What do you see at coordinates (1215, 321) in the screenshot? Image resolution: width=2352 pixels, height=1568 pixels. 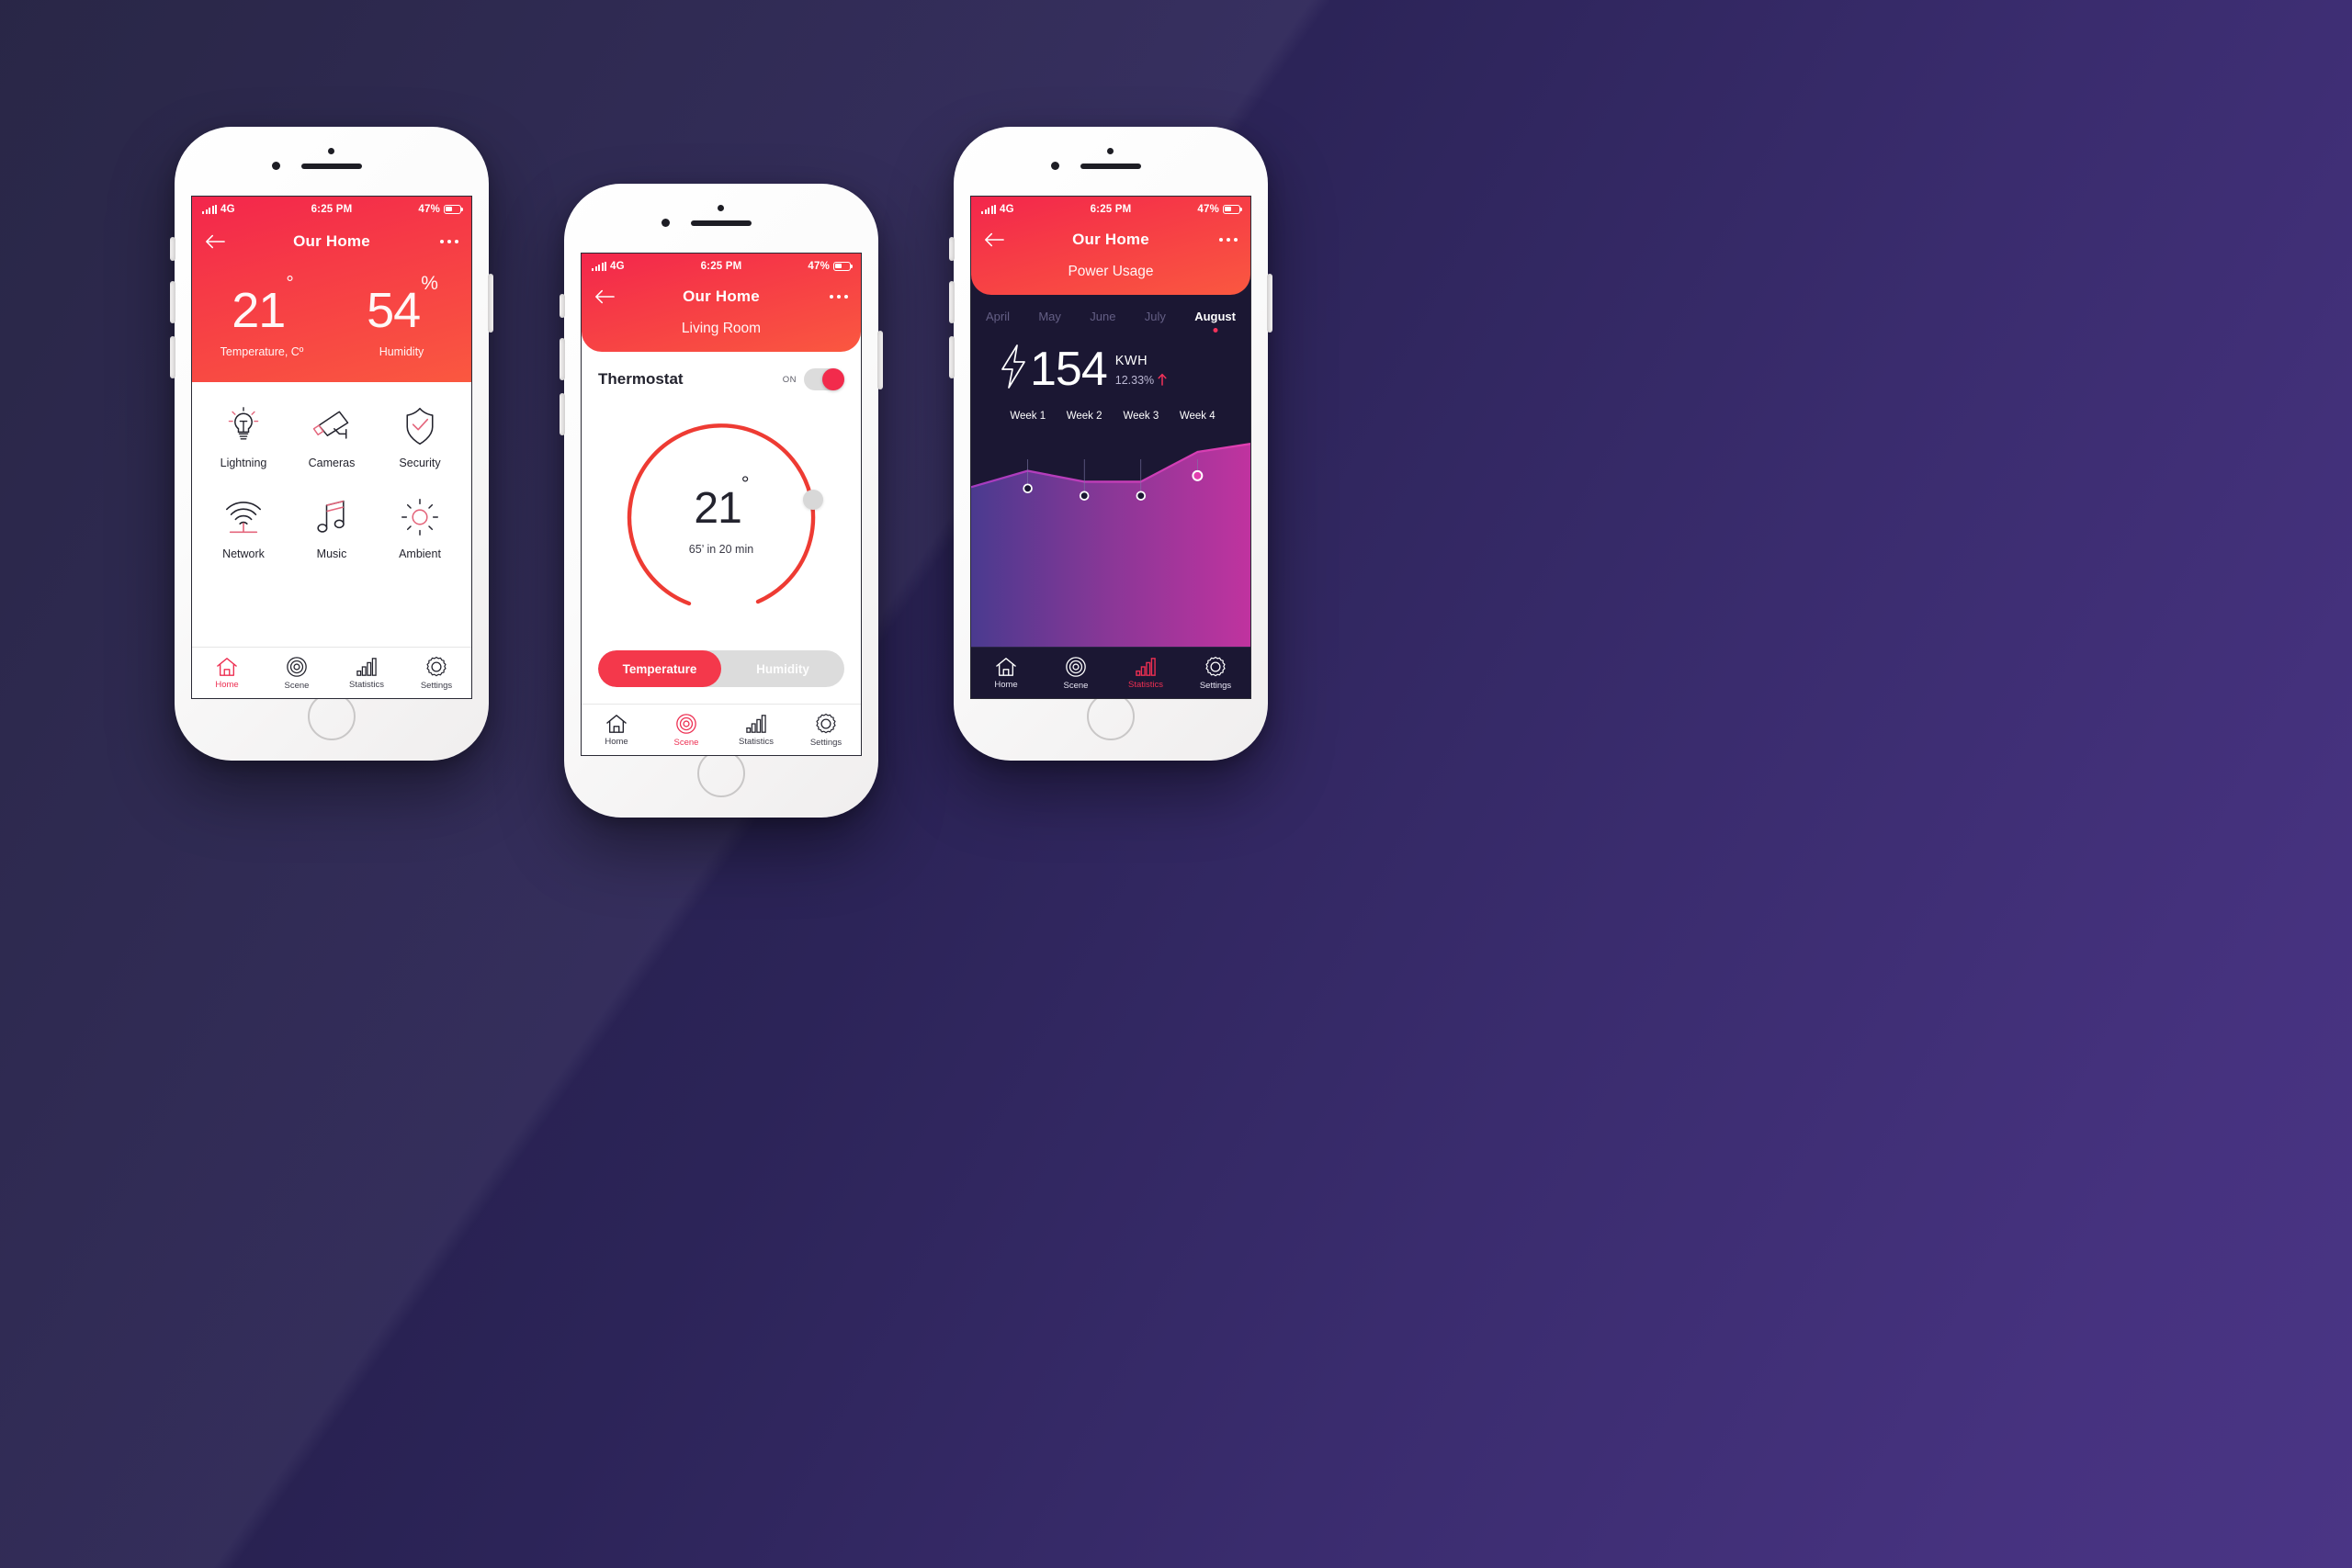 I see `month-august: August` at bounding box center [1215, 321].